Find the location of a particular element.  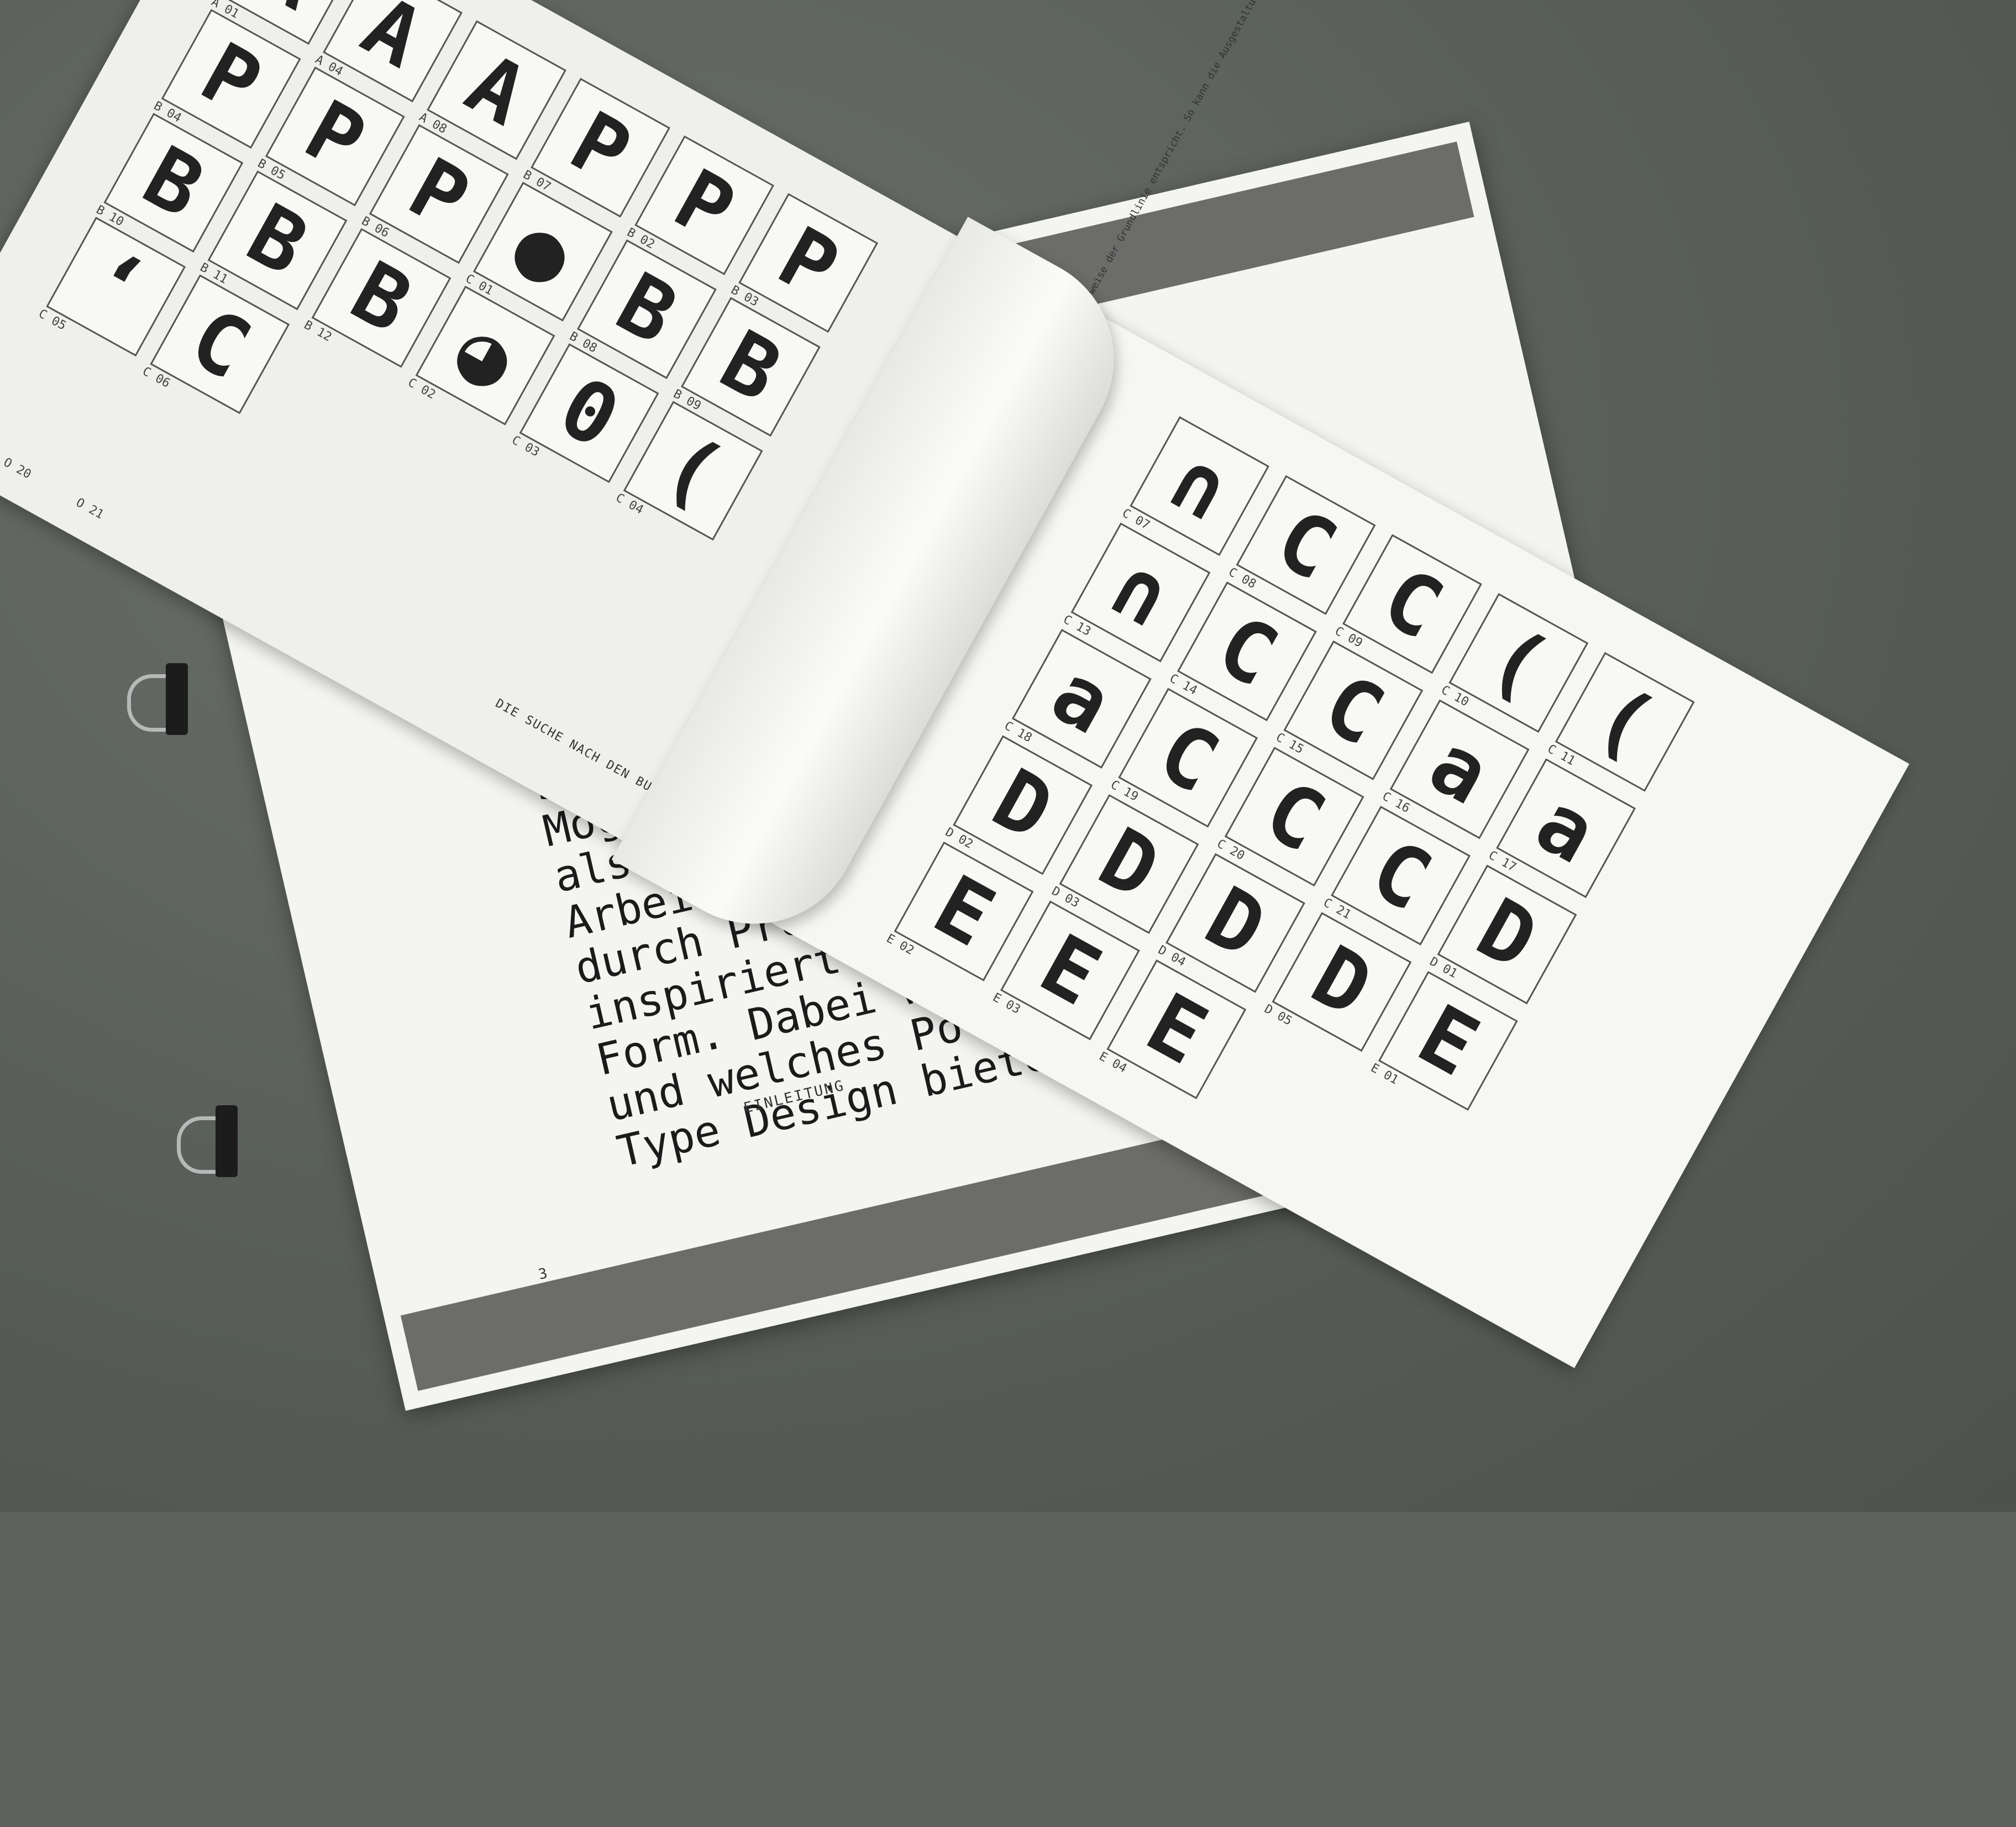

glyph-box: aC 18 is located at coordinates (1077, 699).